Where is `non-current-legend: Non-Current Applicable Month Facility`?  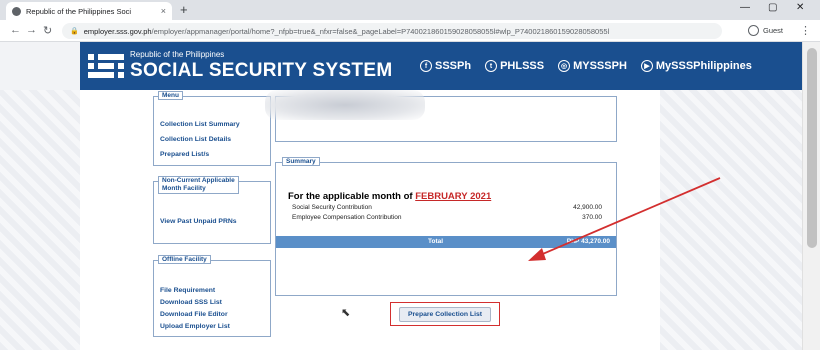
non-current-legend: Non-Current Applicable Month Facility is located at coordinates (198, 185).